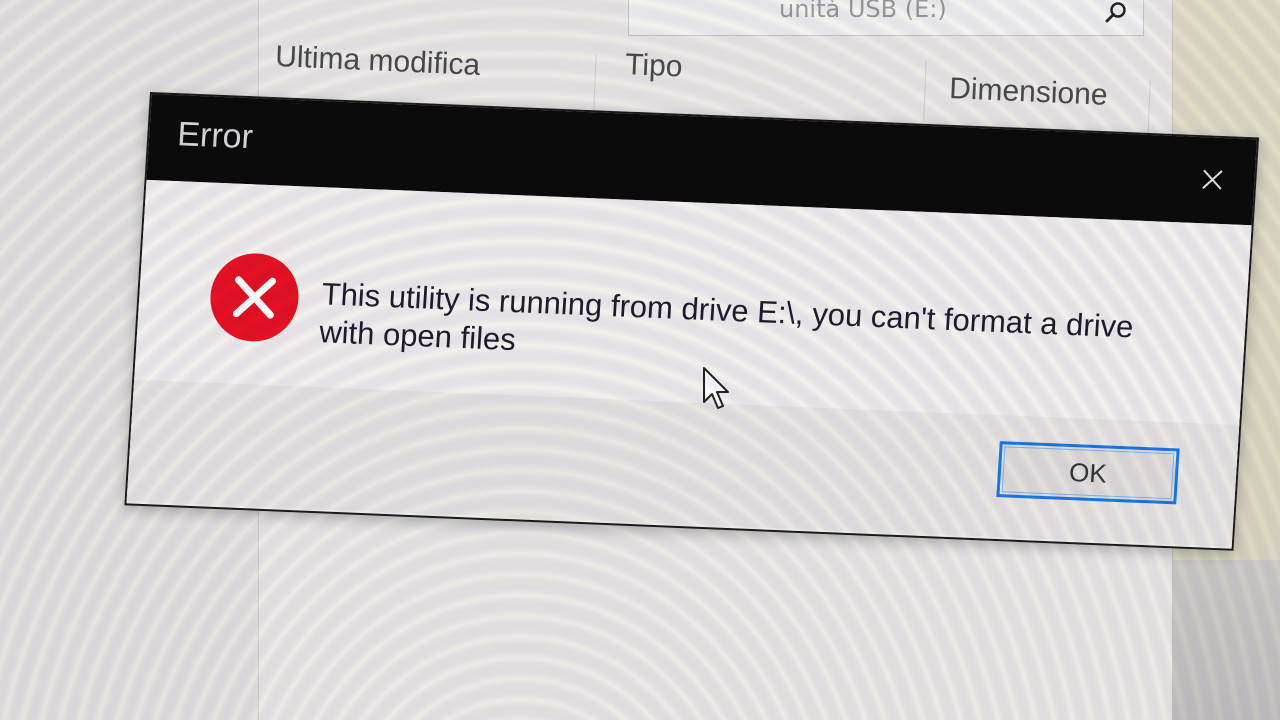 Image resolution: width=1280 pixels, height=720 pixels. Describe the element at coordinates (1212, 180) in the screenshot. I see `close-icon` at that location.